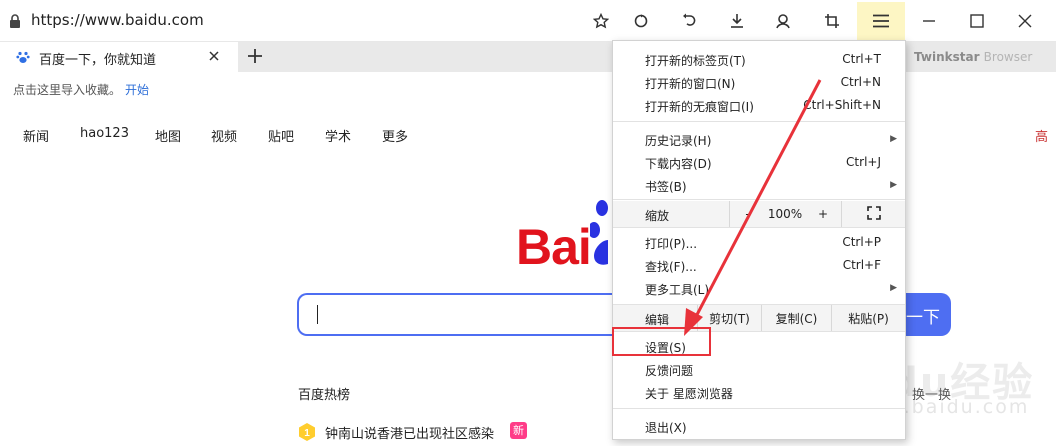  Describe the element at coordinates (842, 105) in the screenshot. I see `menu-shortcut: Ctrl+Shift+N` at that location.